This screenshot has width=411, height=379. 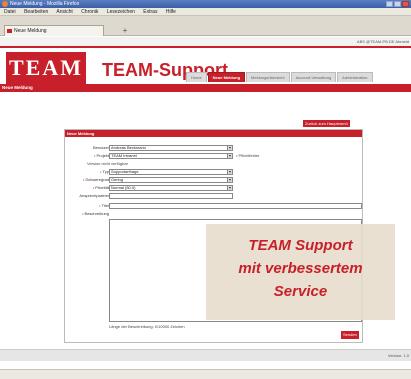 What do you see at coordinates (226, 77) in the screenshot?
I see `nav-neue-meldung: Neue Meldung` at bounding box center [226, 77].